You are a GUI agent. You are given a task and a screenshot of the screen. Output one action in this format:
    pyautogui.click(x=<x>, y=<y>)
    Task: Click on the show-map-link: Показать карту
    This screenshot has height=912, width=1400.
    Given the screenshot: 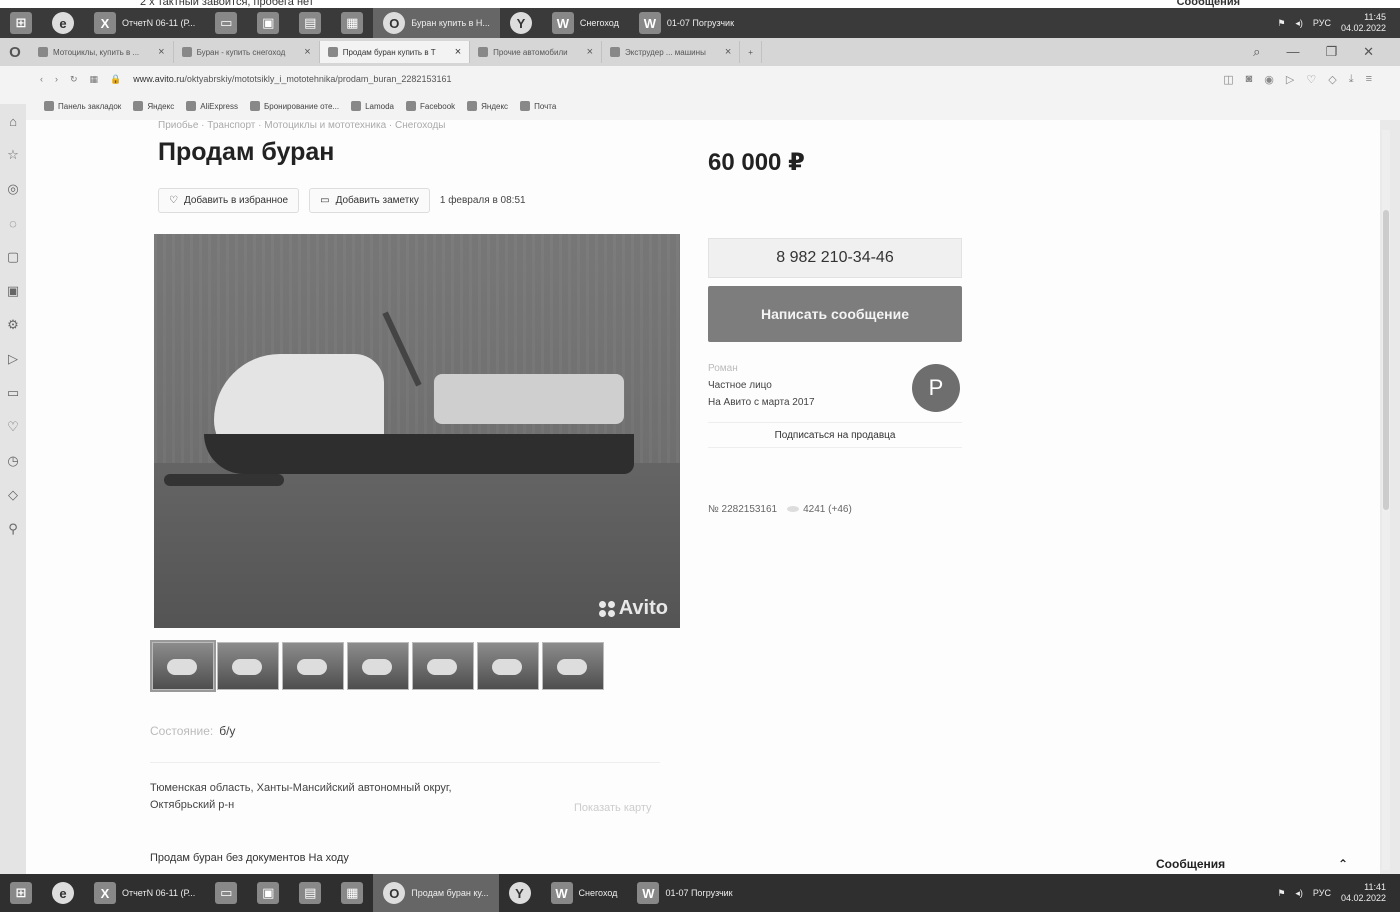 What is the action you would take?
    pyautogui.click(x=613, y=808)
    